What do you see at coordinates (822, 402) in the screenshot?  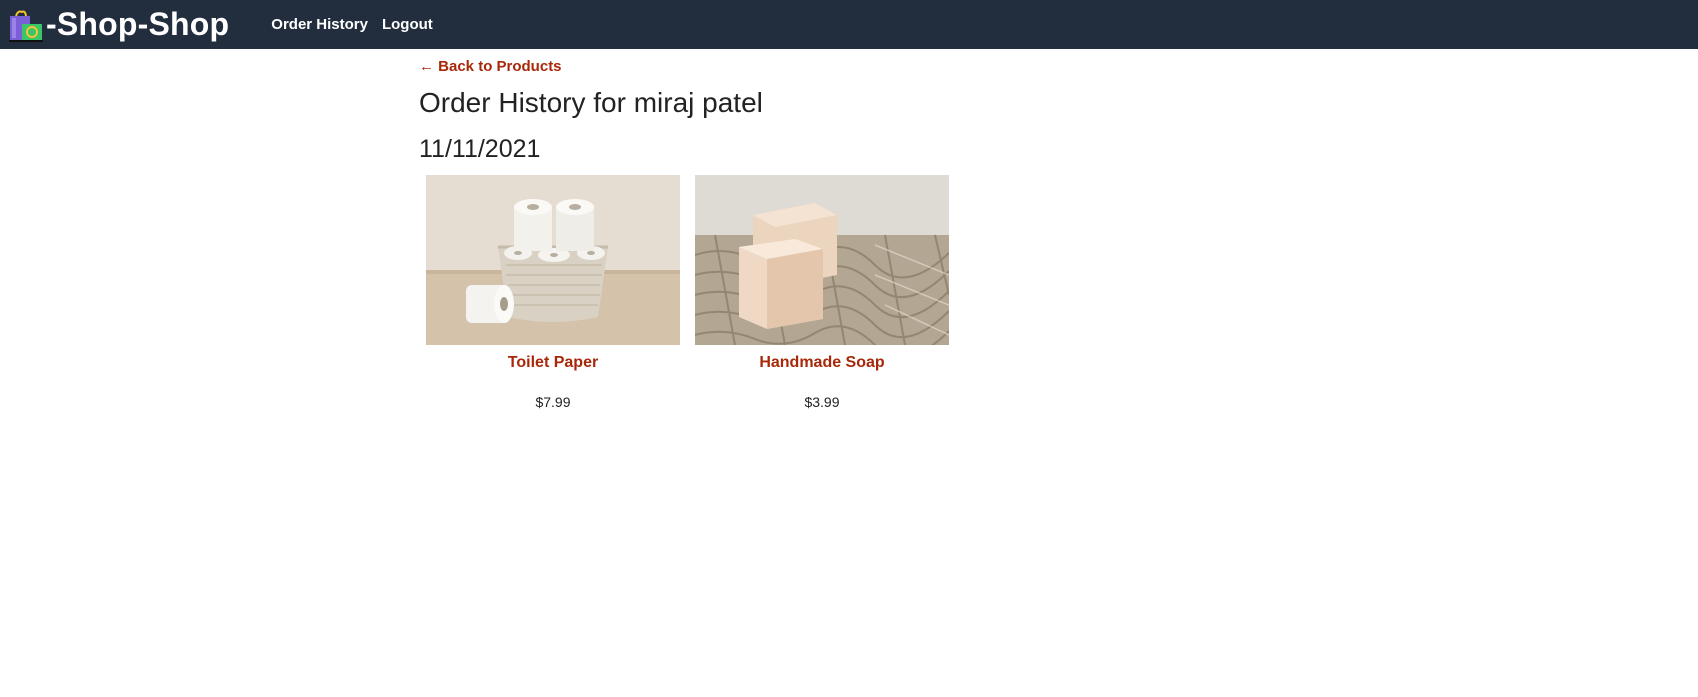 I see `item-price: $3.99` at bounding box center [822, 402].